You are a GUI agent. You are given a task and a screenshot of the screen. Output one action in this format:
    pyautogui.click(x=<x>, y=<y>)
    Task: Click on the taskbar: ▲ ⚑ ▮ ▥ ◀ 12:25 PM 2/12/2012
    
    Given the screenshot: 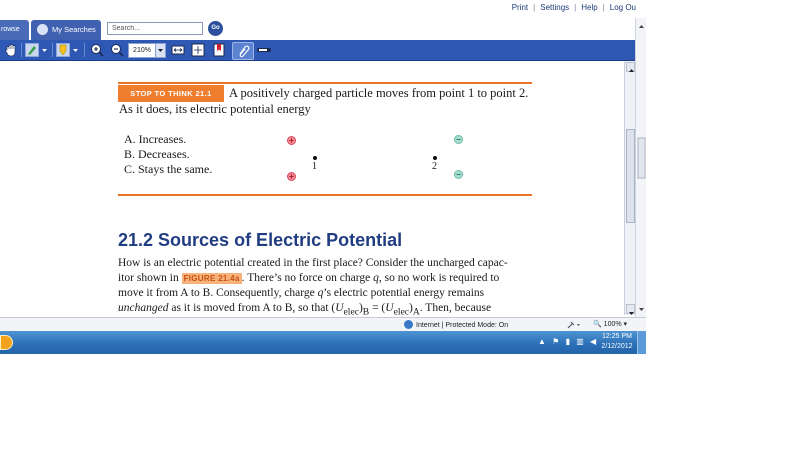 What is the action you would take?
    pyautogui.click(x=323, y=342)
    